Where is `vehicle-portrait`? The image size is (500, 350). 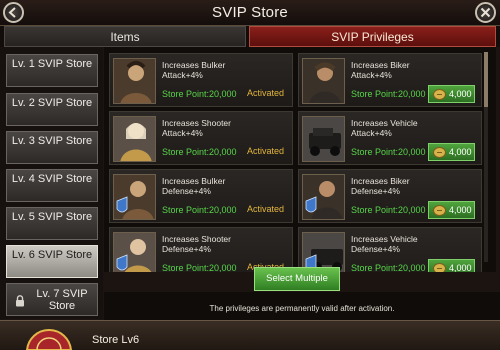 vehicle-portrait is located at coordinates (323, 139).